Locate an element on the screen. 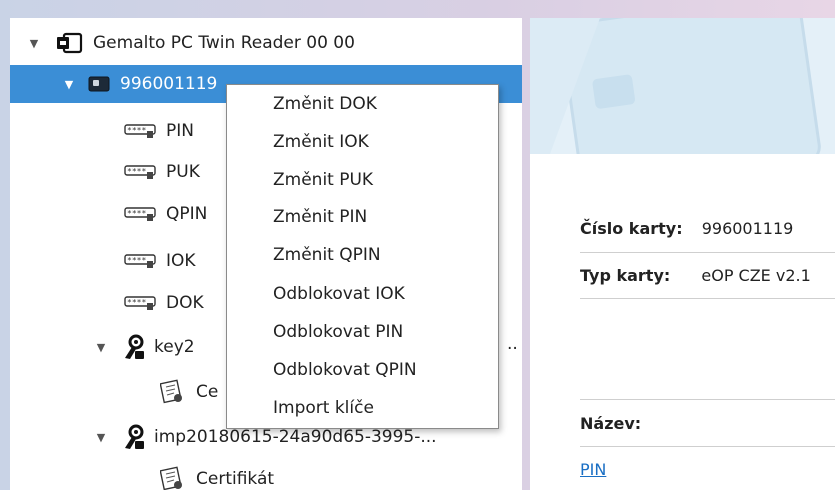  key1-label-trail: .. is located at coordinates (512, 344).